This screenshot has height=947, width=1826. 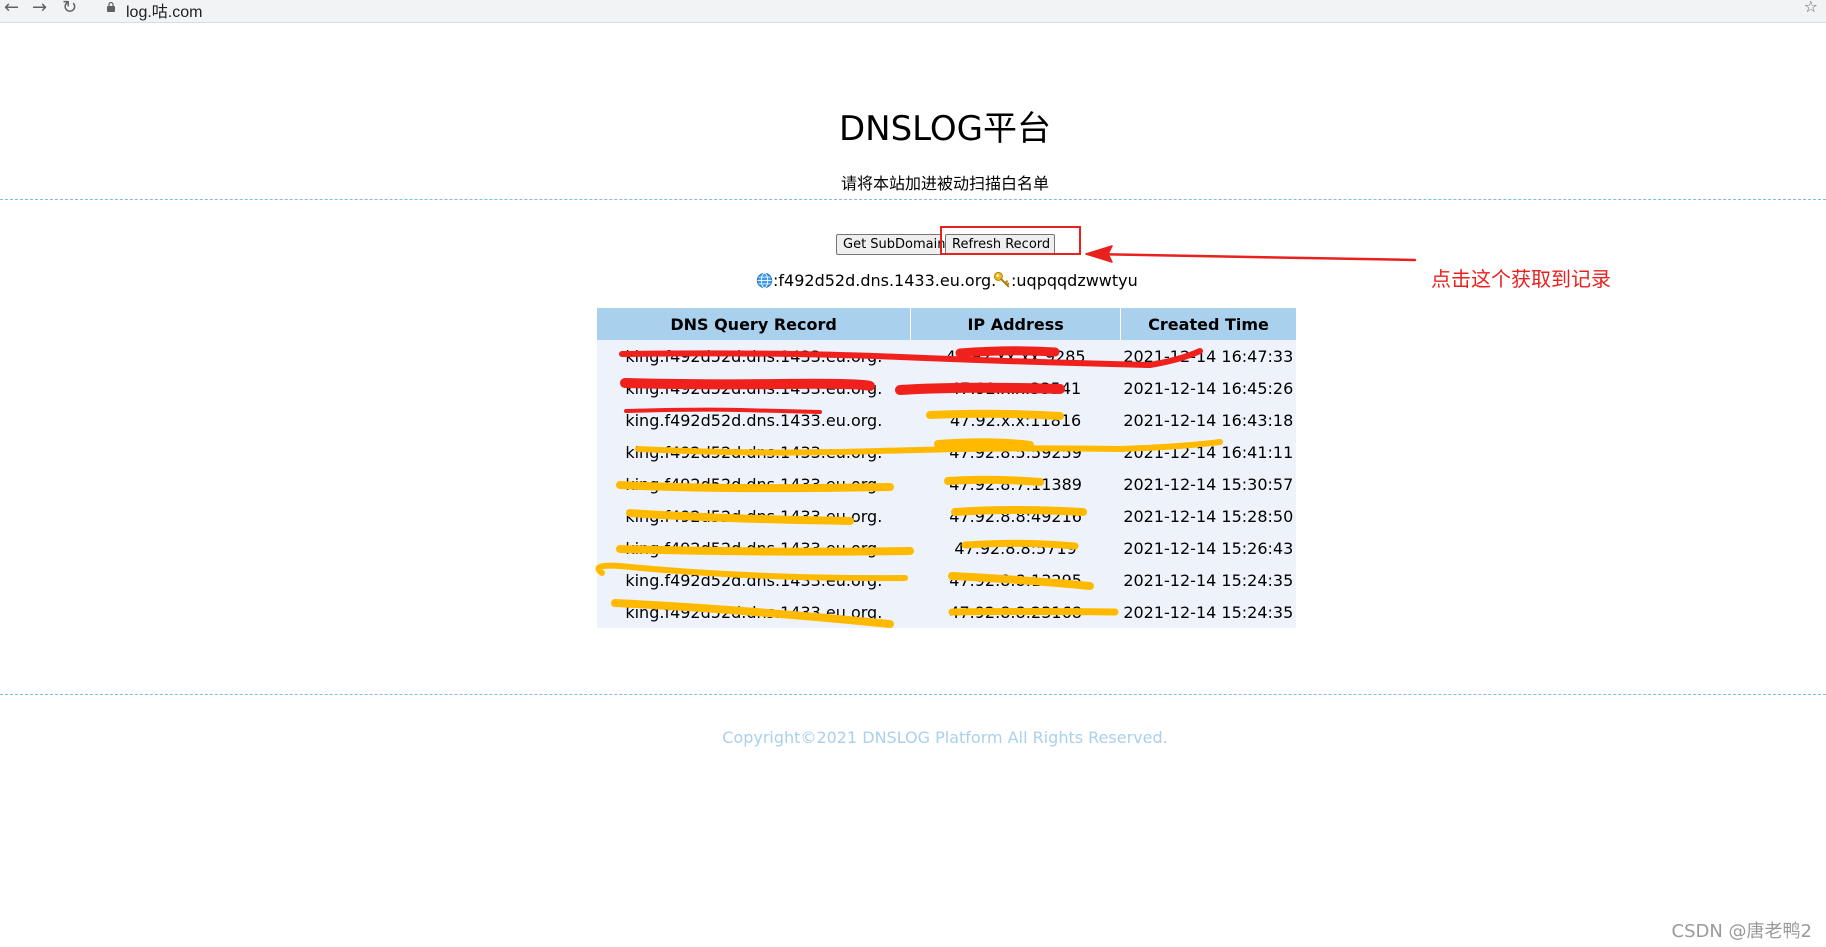 What do you see at coordinates (1015, 484) in the screenshot?
I see `ip-cell: 47.92.8.7:11389` at bounding box center [1015, 484].